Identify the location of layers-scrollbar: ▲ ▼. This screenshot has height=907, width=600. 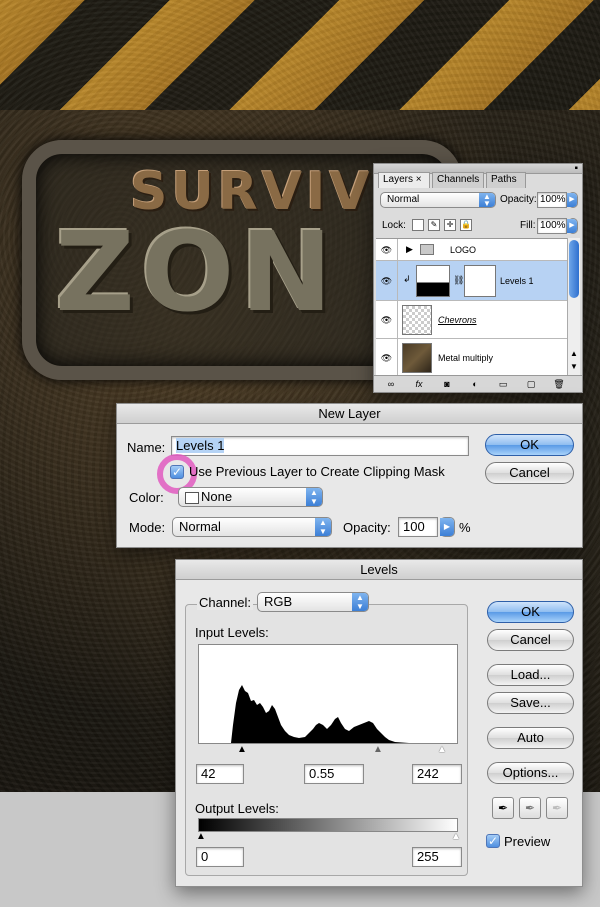
(573, 307).